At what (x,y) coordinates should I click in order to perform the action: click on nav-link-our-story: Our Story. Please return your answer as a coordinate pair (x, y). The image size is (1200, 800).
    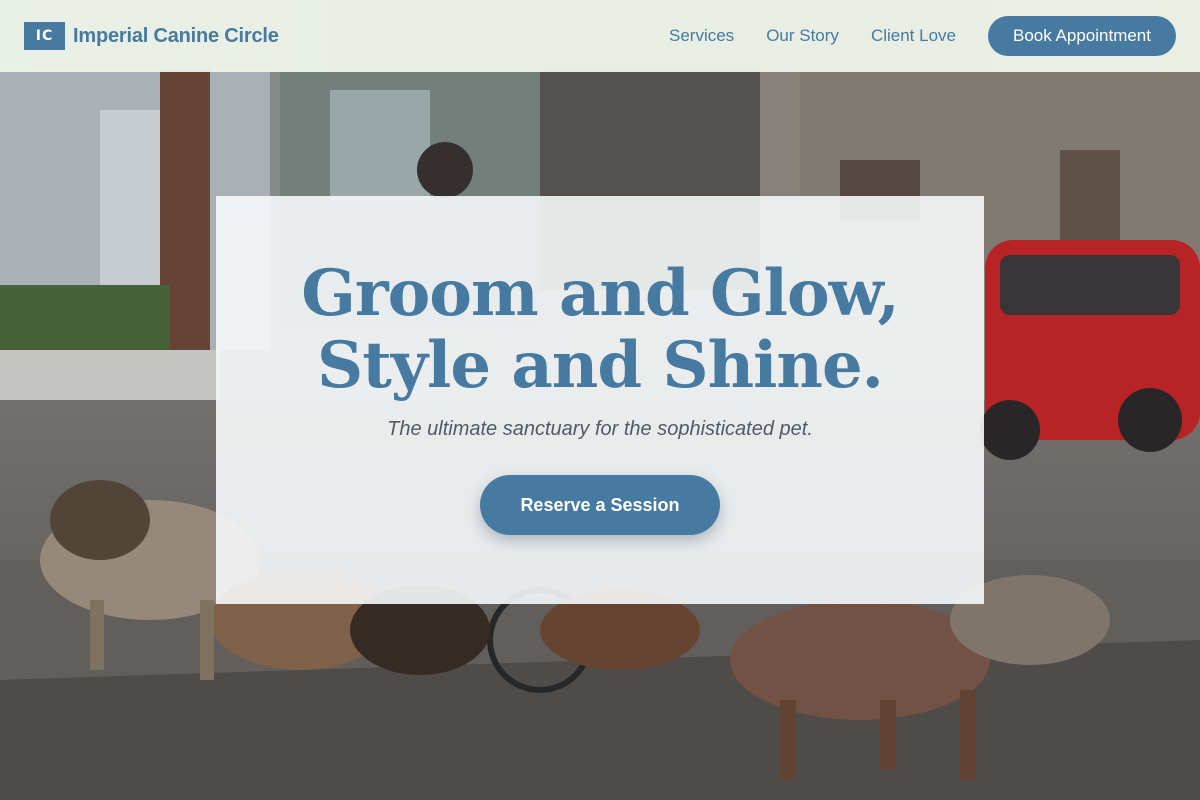
    Looking at the image, I should click on (802, 36).